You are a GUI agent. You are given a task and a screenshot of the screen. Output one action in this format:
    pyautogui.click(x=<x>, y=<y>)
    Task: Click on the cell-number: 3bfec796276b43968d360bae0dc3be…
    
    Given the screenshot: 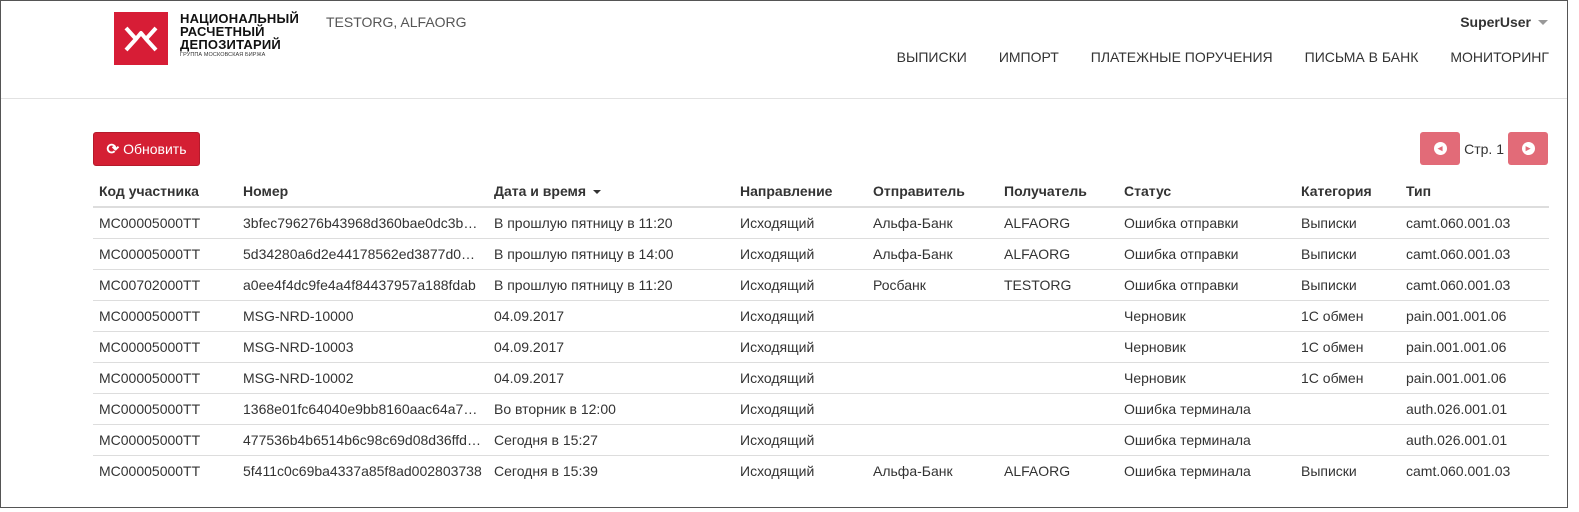 What is the action you would take?
    pyautogui.click(x=364, y=222)
    